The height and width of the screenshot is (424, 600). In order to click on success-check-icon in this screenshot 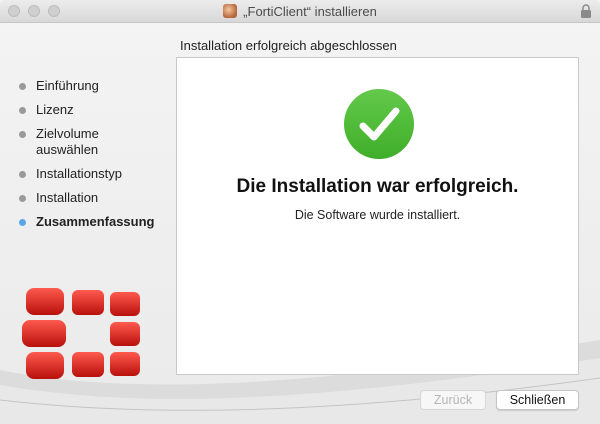, I will do `click(379, 124)`.